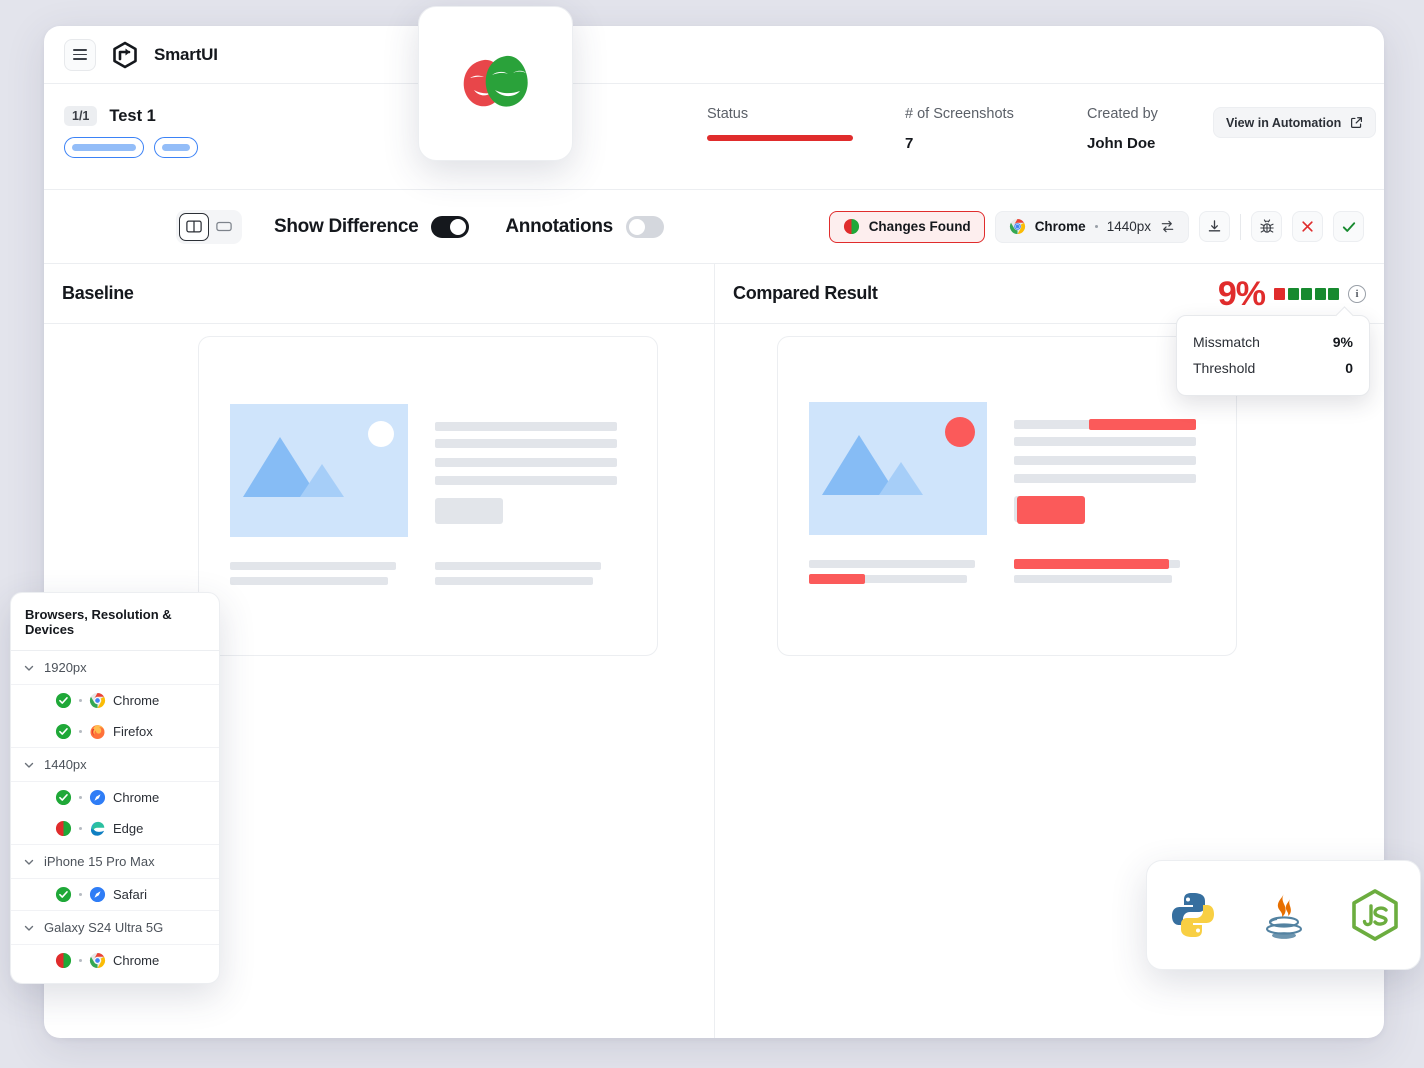  Describe the element at coordinates (115, 668) in the screenshot. I see `browsers-group-1920px: 1920px` at that location.